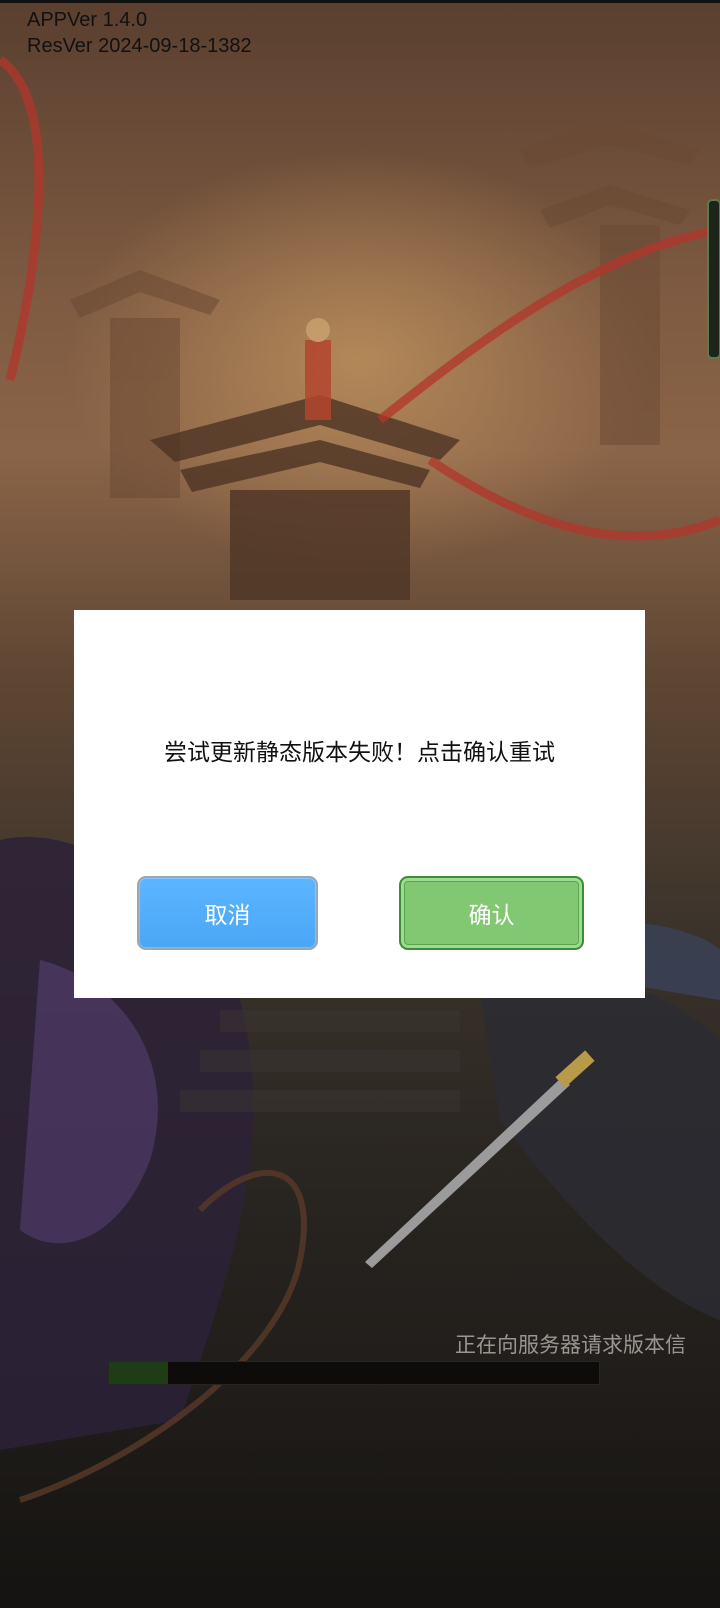 The width and height of the screenshot is (720, 1608). Describe the element at coordinates (359, 753) in the screenshot. I see `dialog-message: 尝试更新静态版本失败！点击确认重试` at that location.